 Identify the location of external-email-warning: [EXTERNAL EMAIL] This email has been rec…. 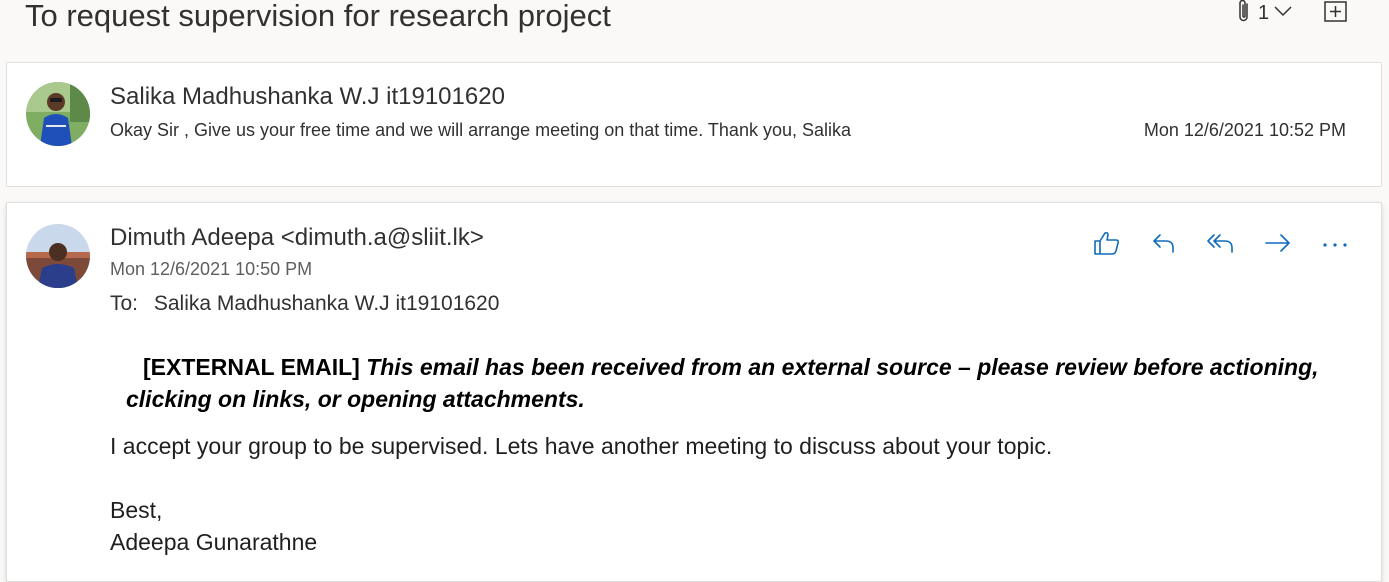
(738, 383).